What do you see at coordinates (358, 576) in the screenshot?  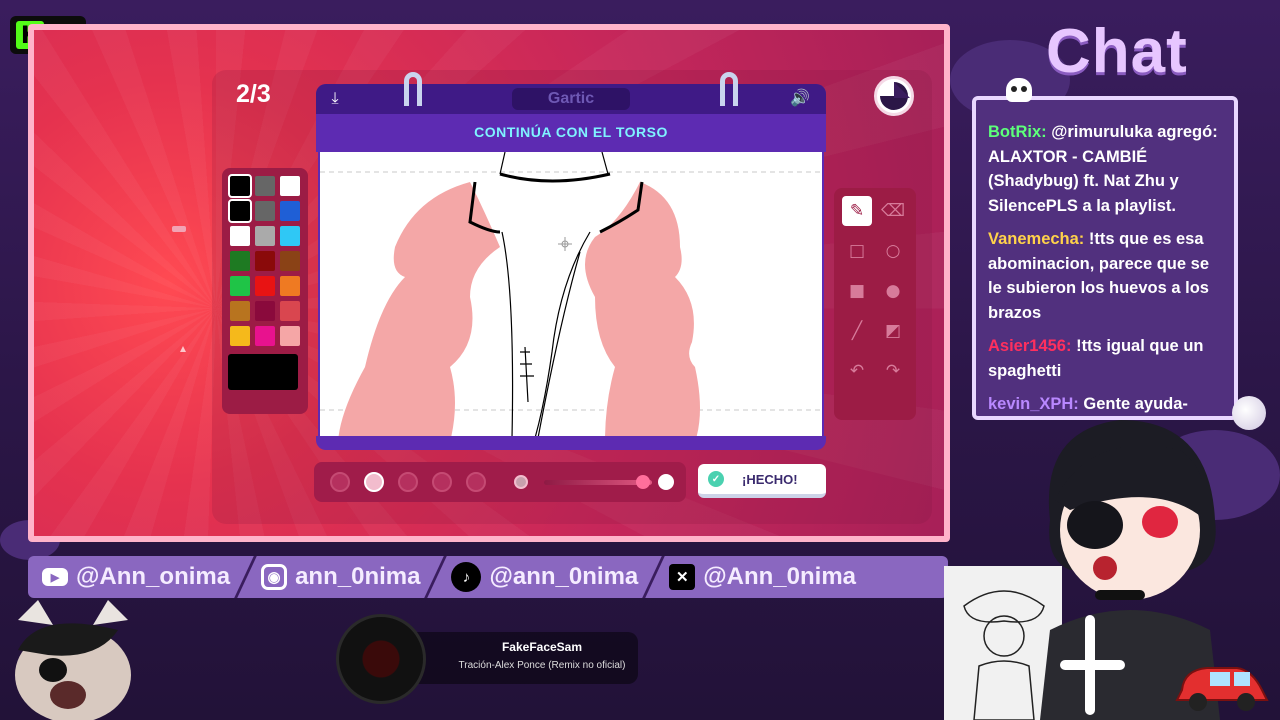 I see `social-handle: ann_0nima` at bounding box center [358, 576].